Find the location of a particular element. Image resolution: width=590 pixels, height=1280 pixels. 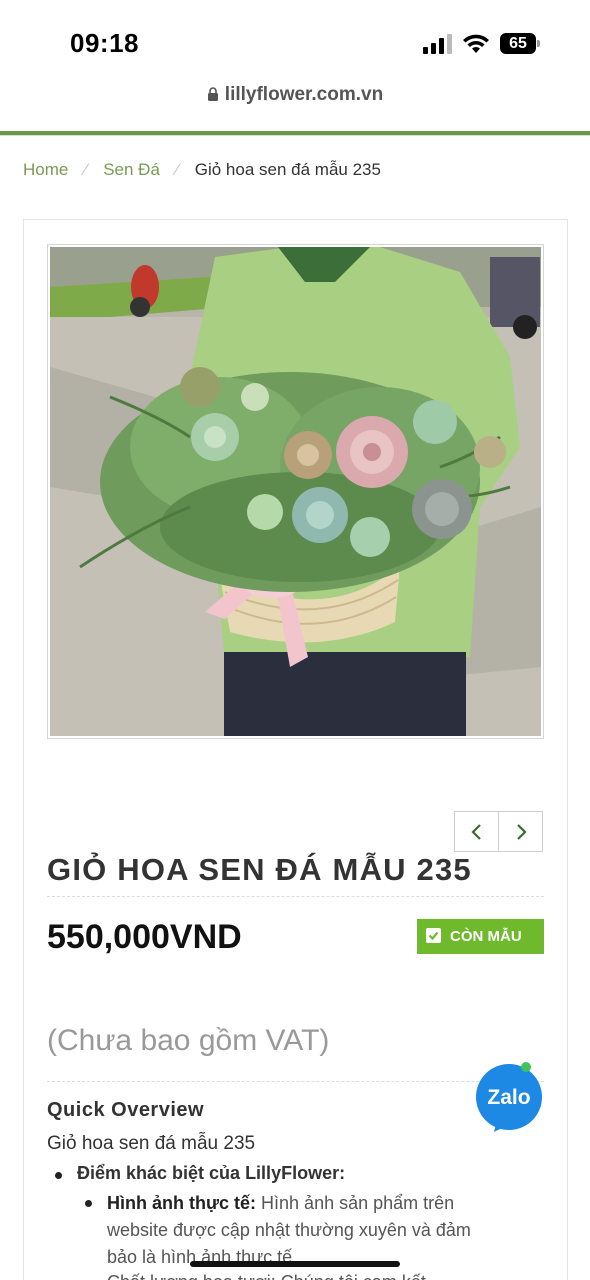

status-time: 09:18 is located at coordinates (104, 43).